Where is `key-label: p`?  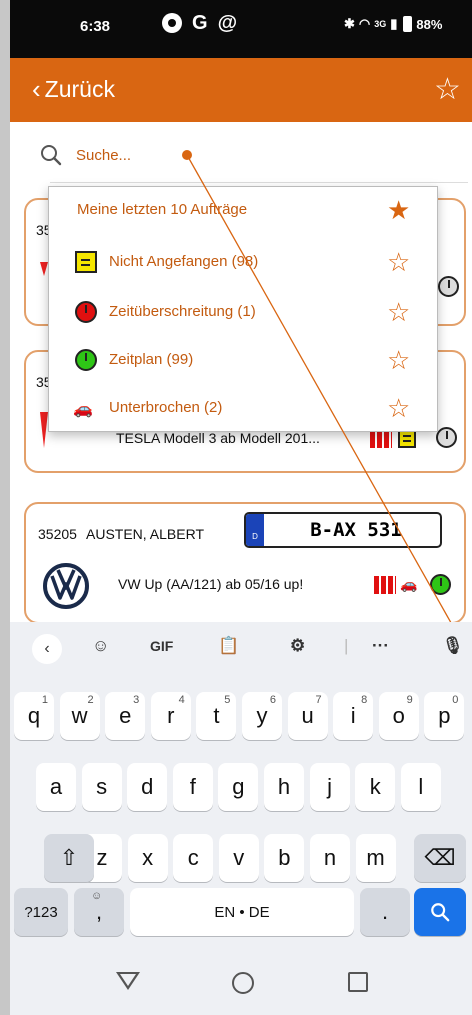 key-label: p is located at coordinates (444, 715).